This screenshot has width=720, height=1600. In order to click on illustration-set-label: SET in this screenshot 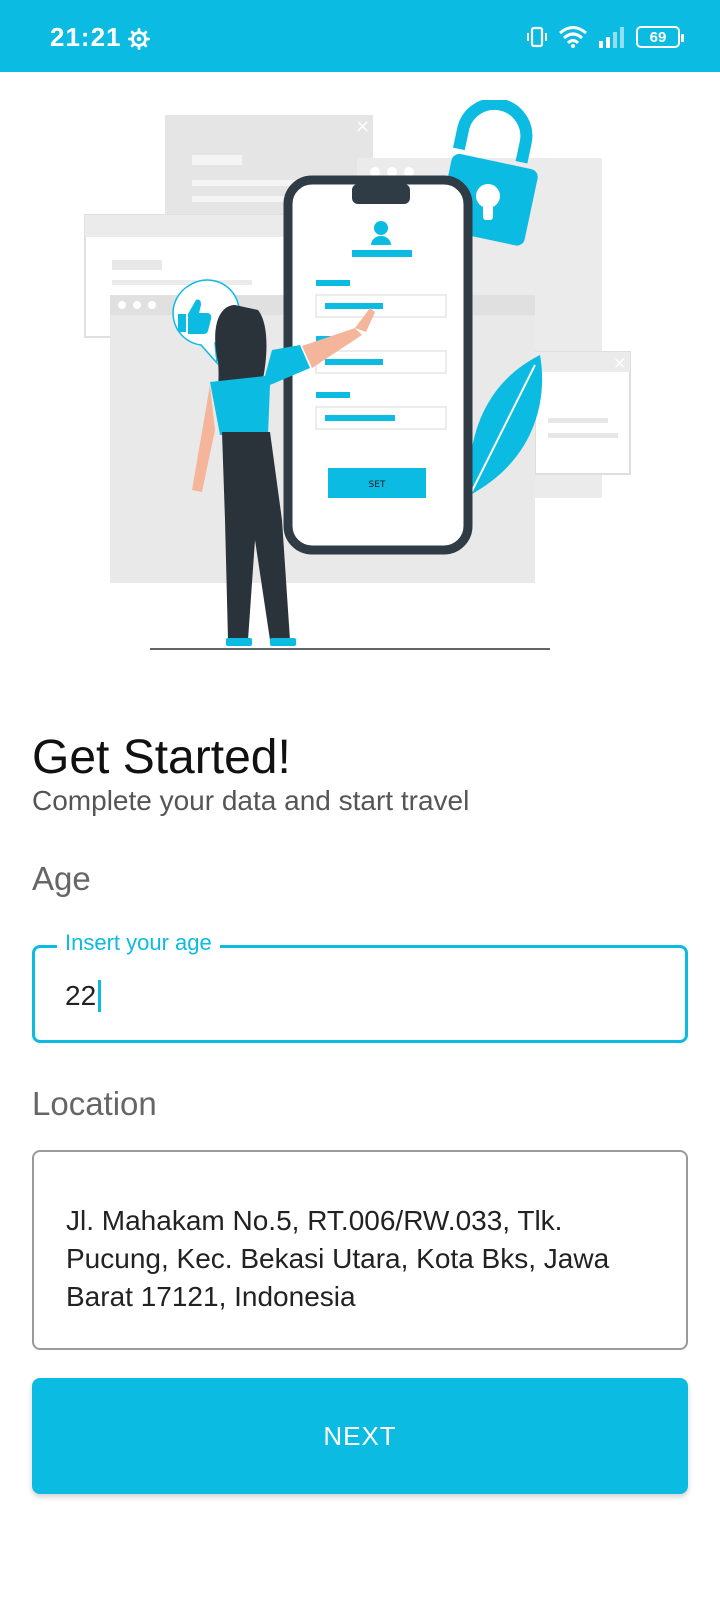, I will do `click(377, 485)`.